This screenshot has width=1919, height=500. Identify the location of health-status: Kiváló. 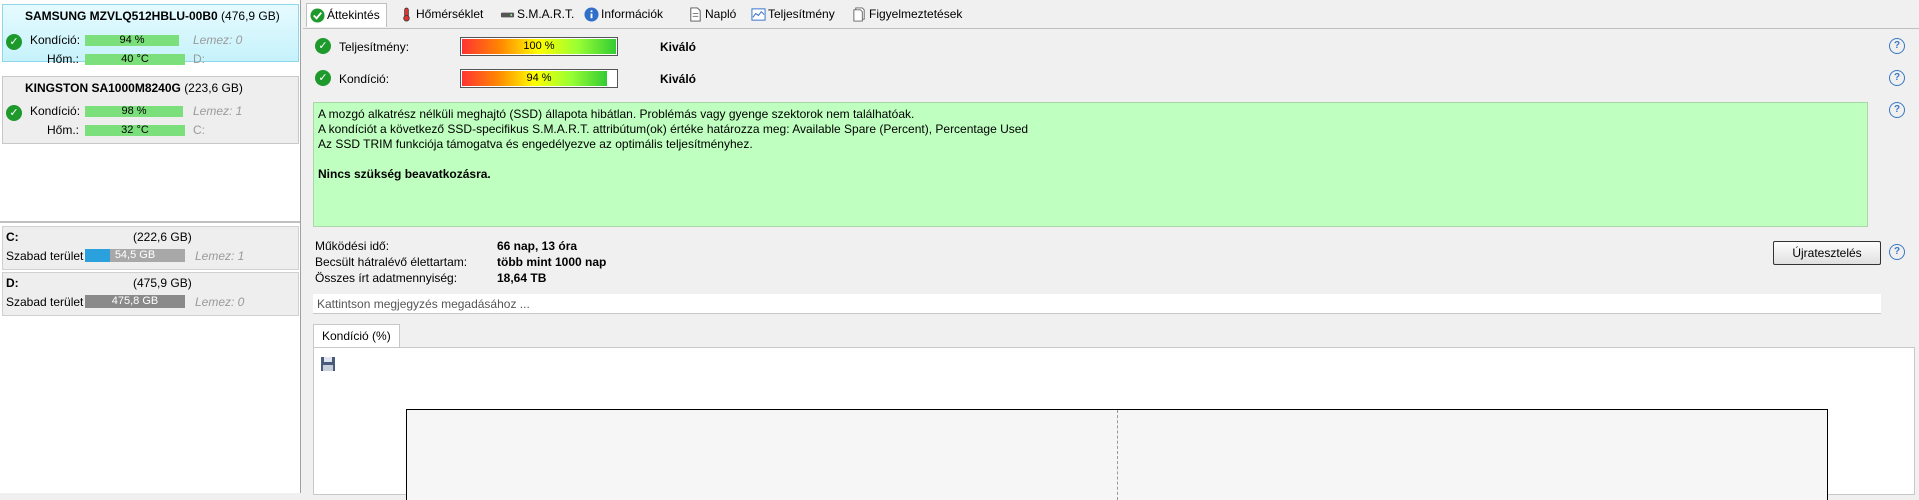
(678, 79).